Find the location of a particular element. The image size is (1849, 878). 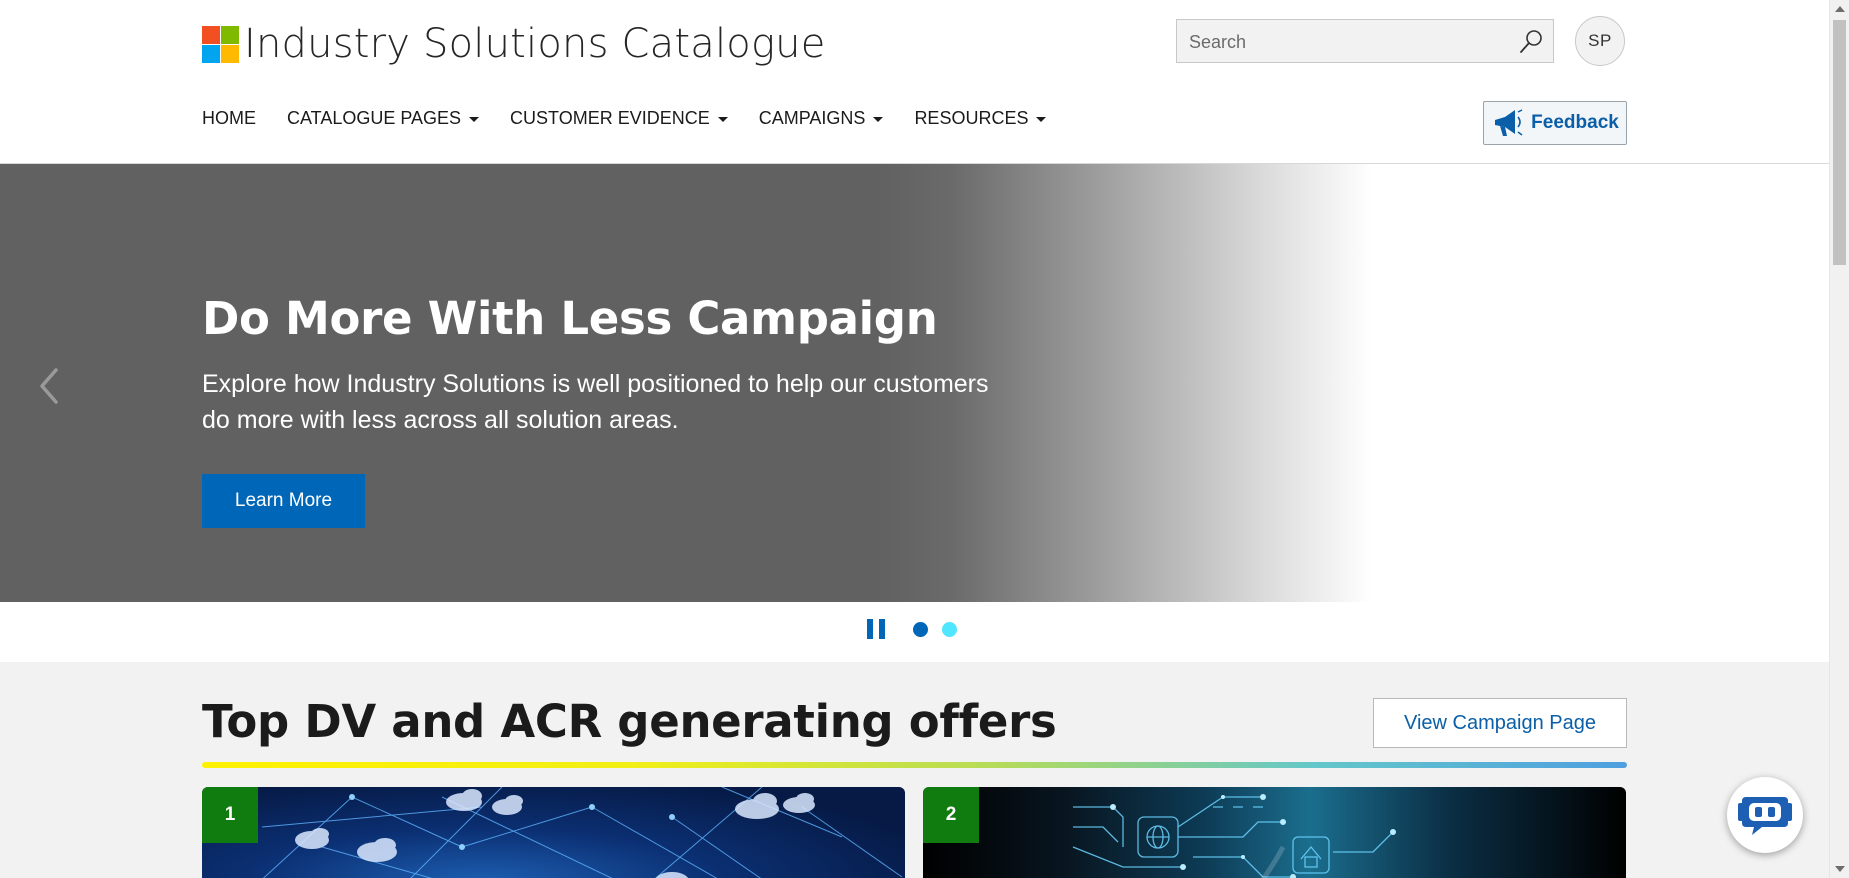

section-title: Top DV and ACR generating offers is located at coordinates (629, 721).